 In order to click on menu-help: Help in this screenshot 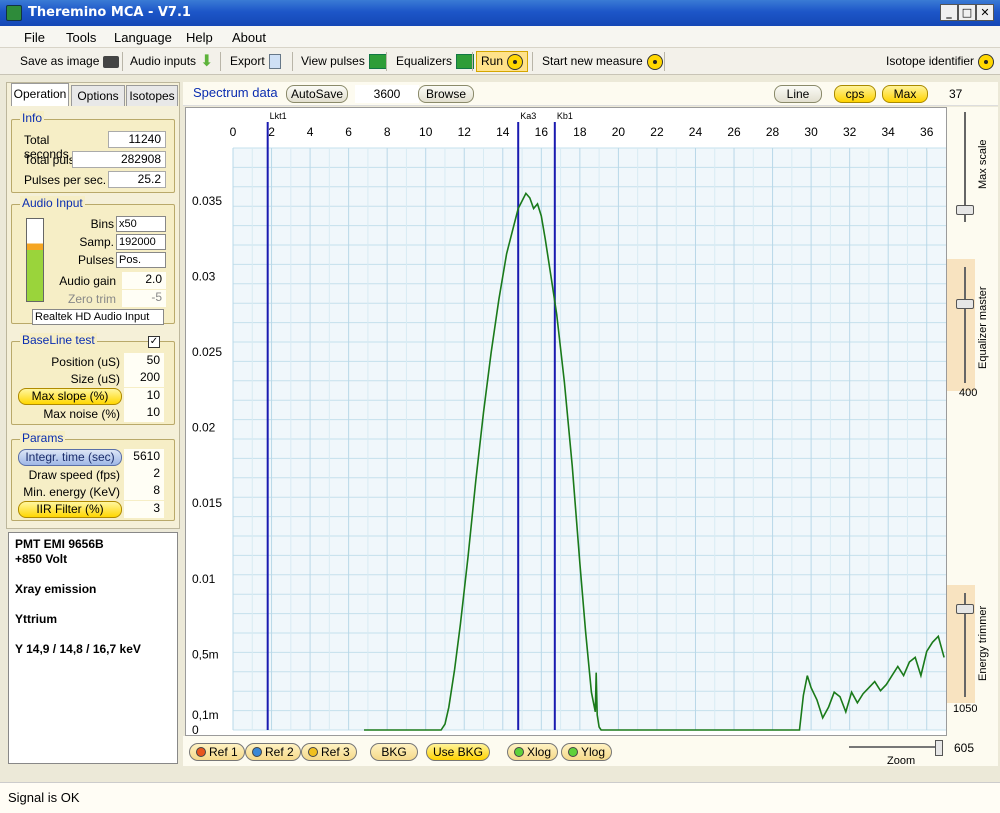, I will do `click(199, 37)`.